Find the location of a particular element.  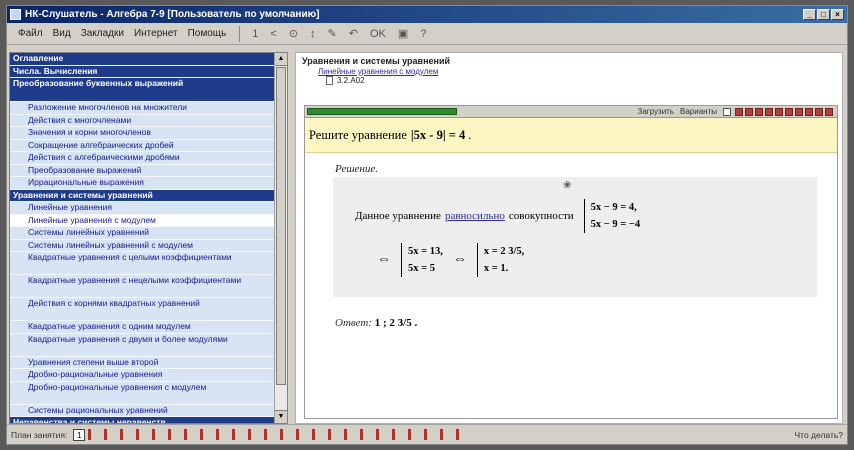

plan-current-step: 1 is located at coordinates (79, 434).